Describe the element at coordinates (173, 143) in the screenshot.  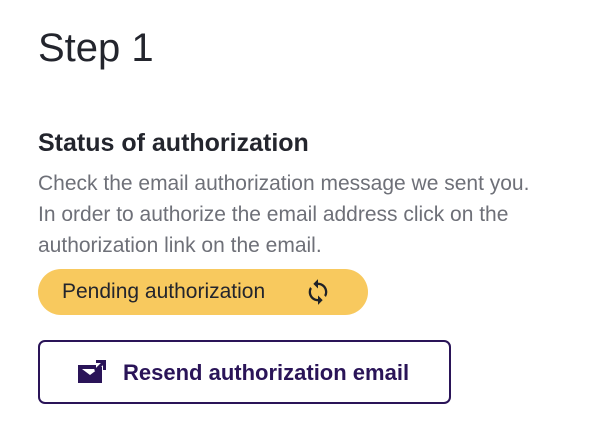
I see `authorization-status-heading: Status of authorization` at that location.